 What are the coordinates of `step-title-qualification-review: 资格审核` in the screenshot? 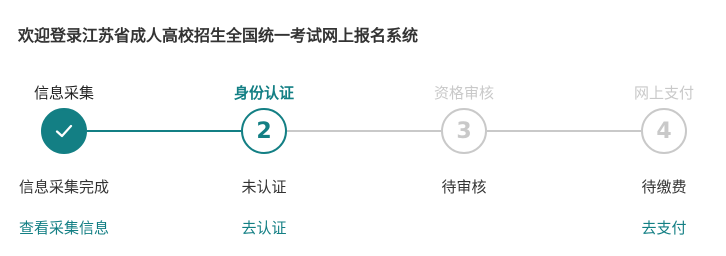 It's located at (463, 93).